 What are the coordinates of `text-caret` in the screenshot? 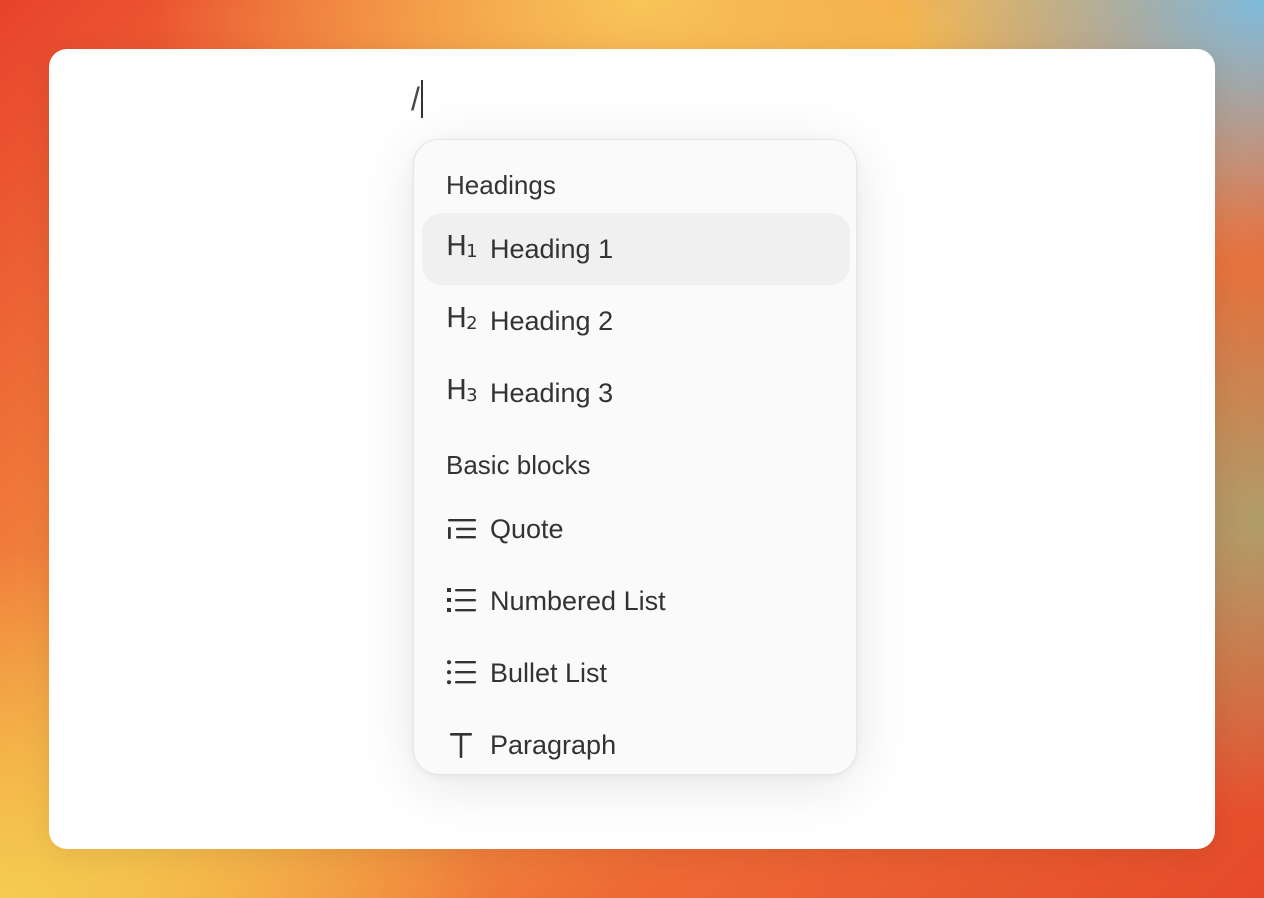 It's located at (421, 99).